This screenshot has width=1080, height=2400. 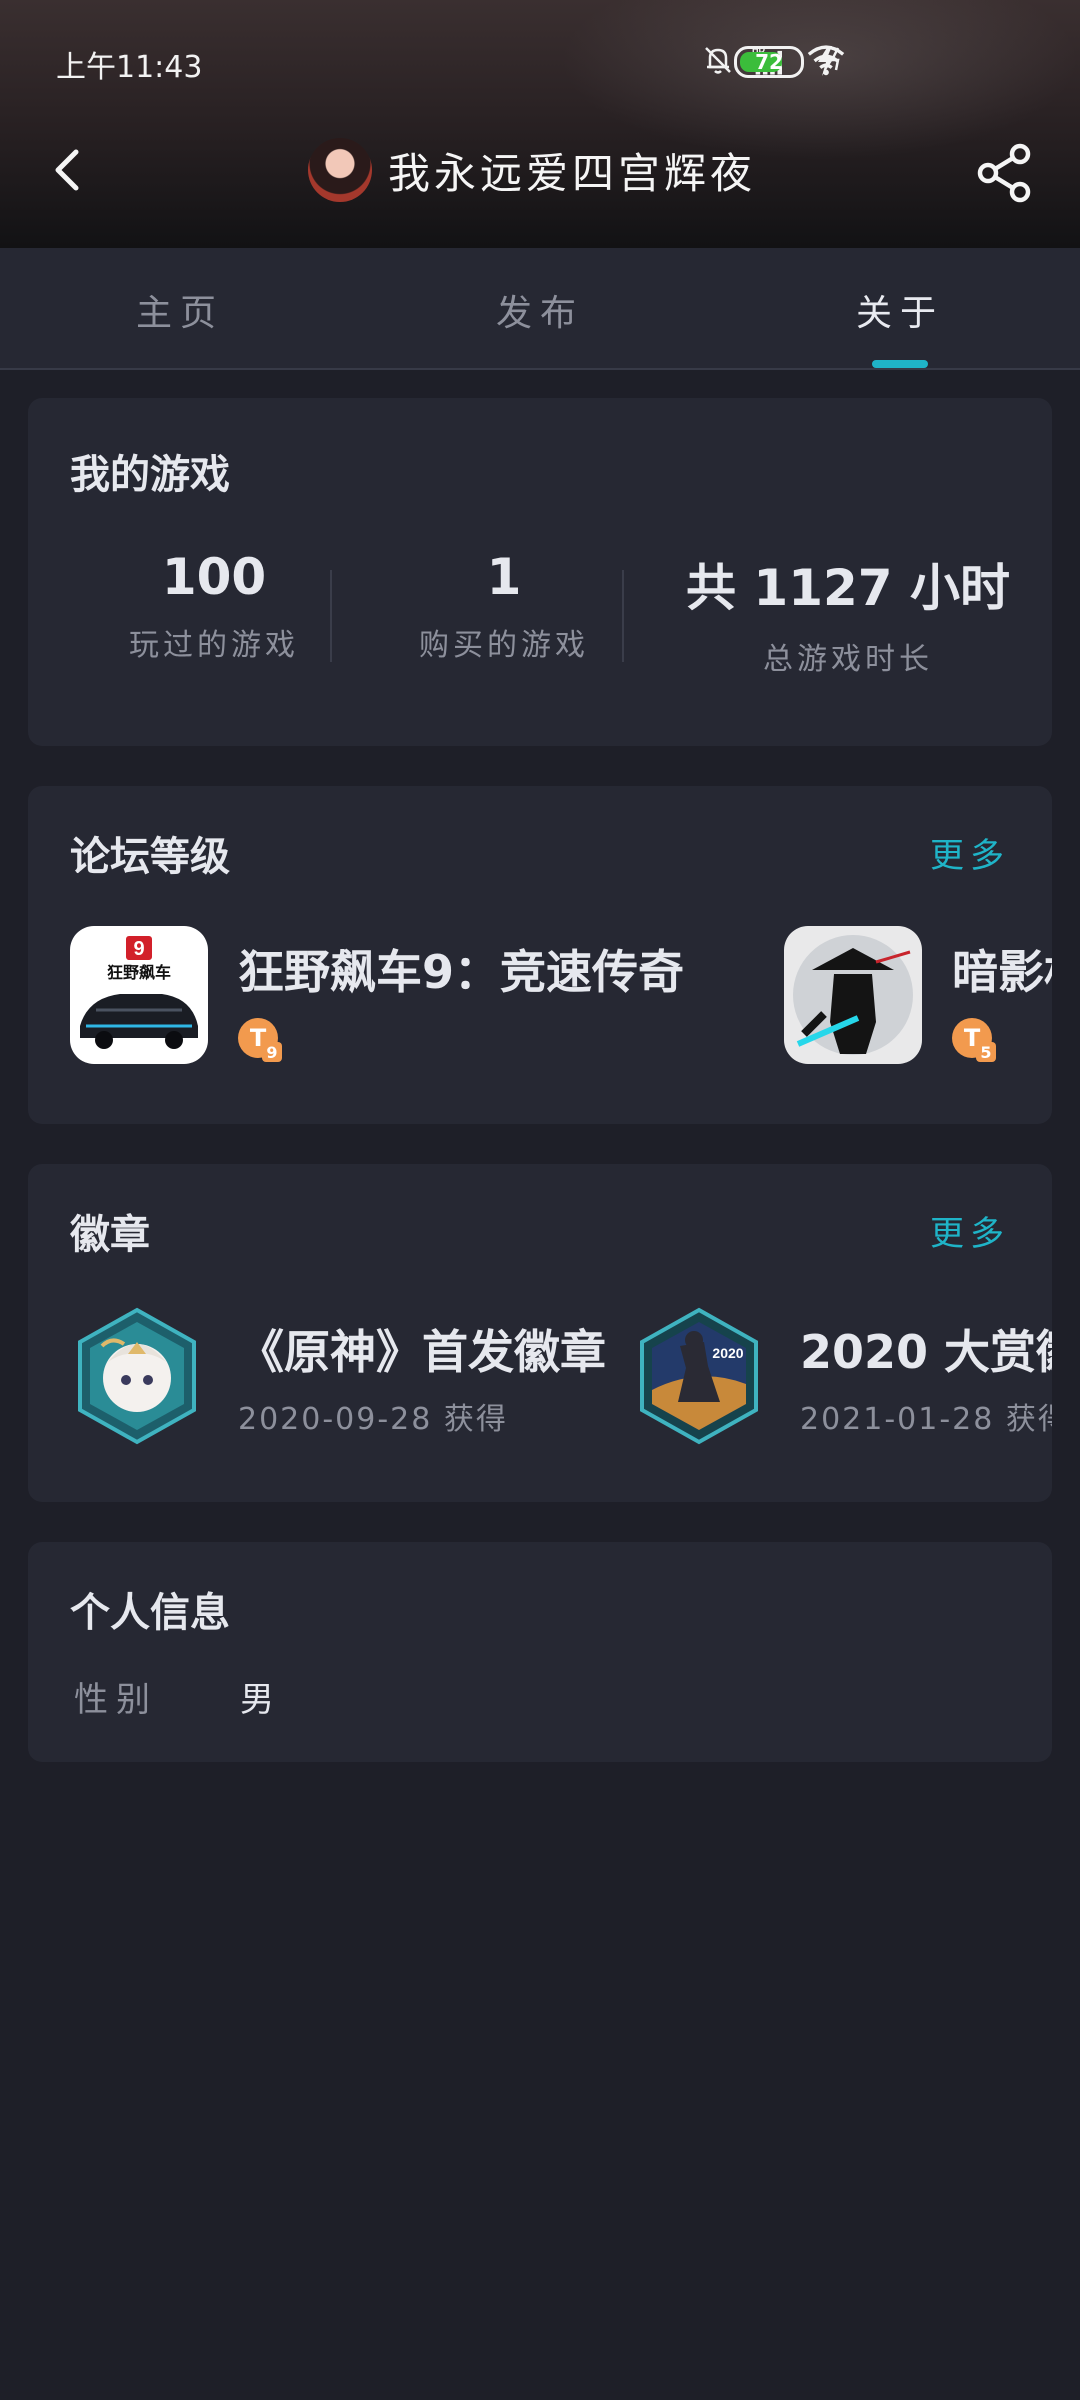 What do you see at coordinates (214, 645) in the screenshot?
I see `stat-label: 玩过的游戏` at bounding box center [214, 645].